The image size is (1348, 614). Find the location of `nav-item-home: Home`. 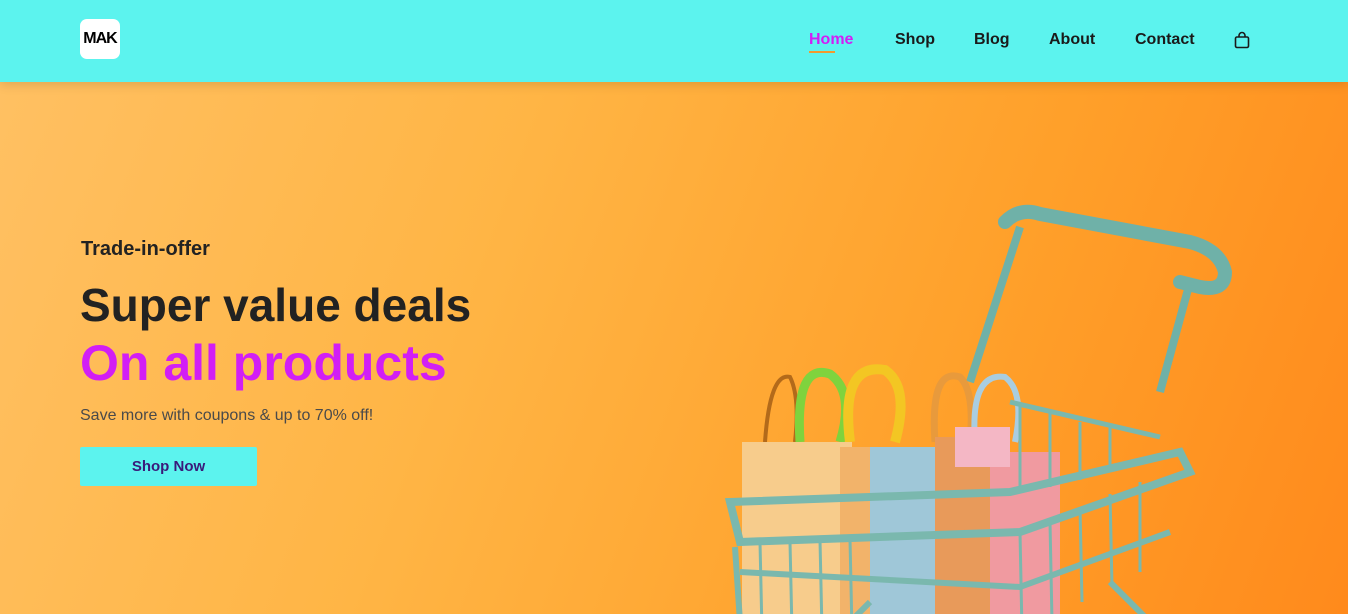

nav-item-home: Home is located at coordinates (831, 41).